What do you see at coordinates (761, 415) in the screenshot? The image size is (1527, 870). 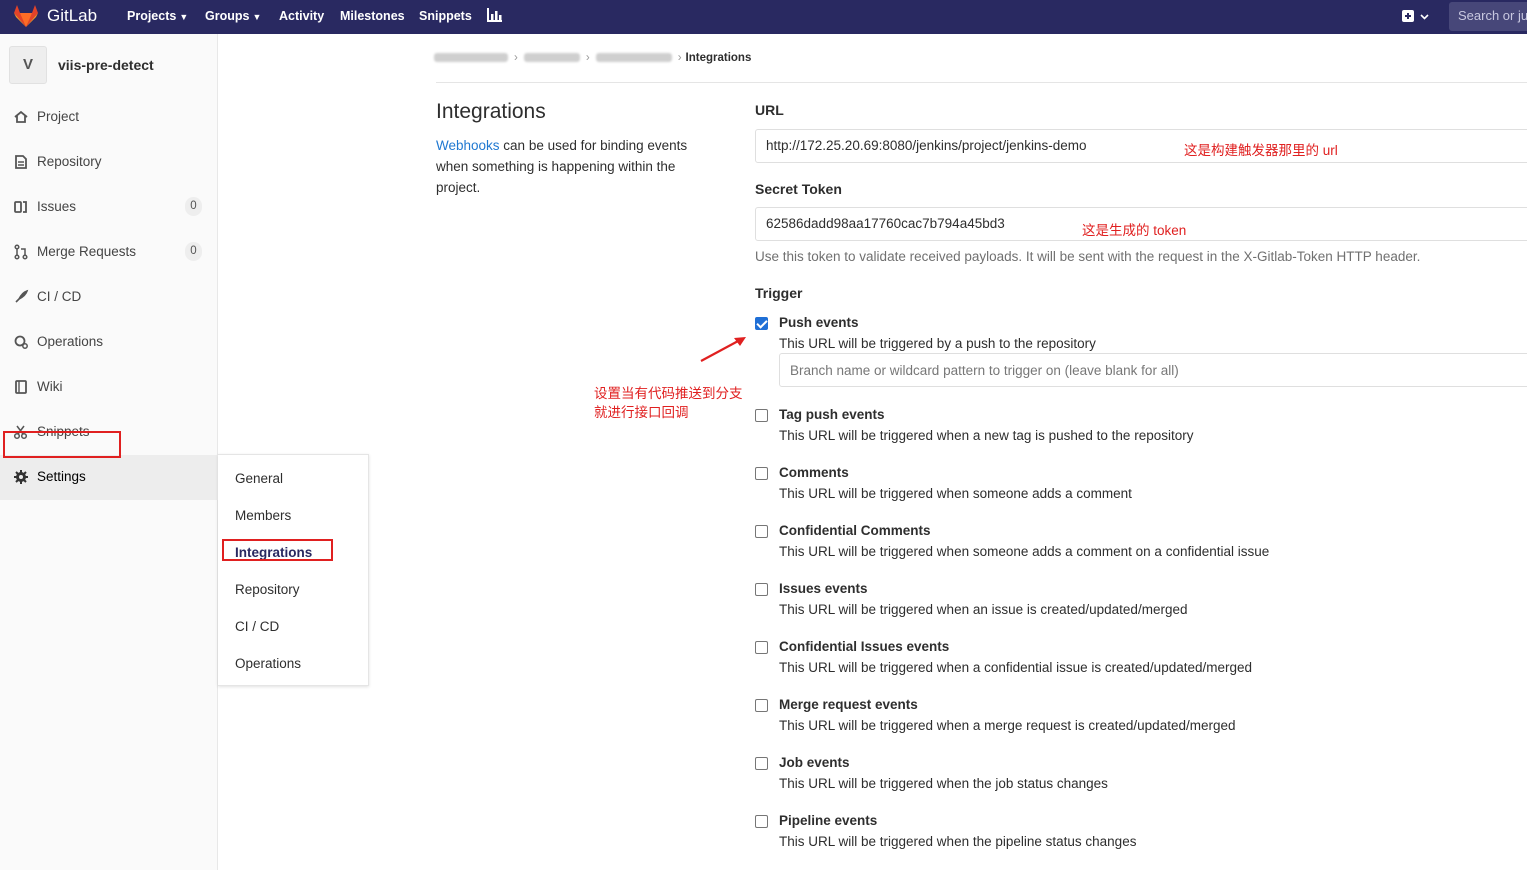 I see `tag-push-events-checkbox` at bounding box center [761, 415].